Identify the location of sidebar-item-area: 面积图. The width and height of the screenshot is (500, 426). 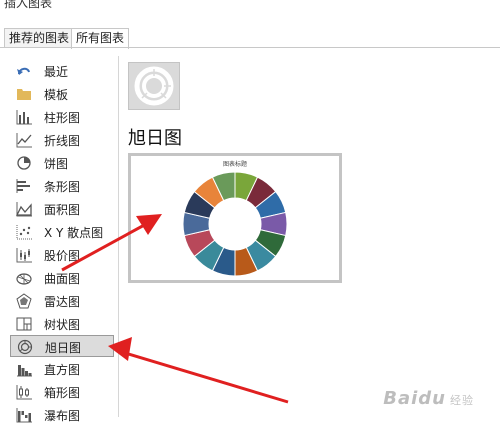
(62, 209).